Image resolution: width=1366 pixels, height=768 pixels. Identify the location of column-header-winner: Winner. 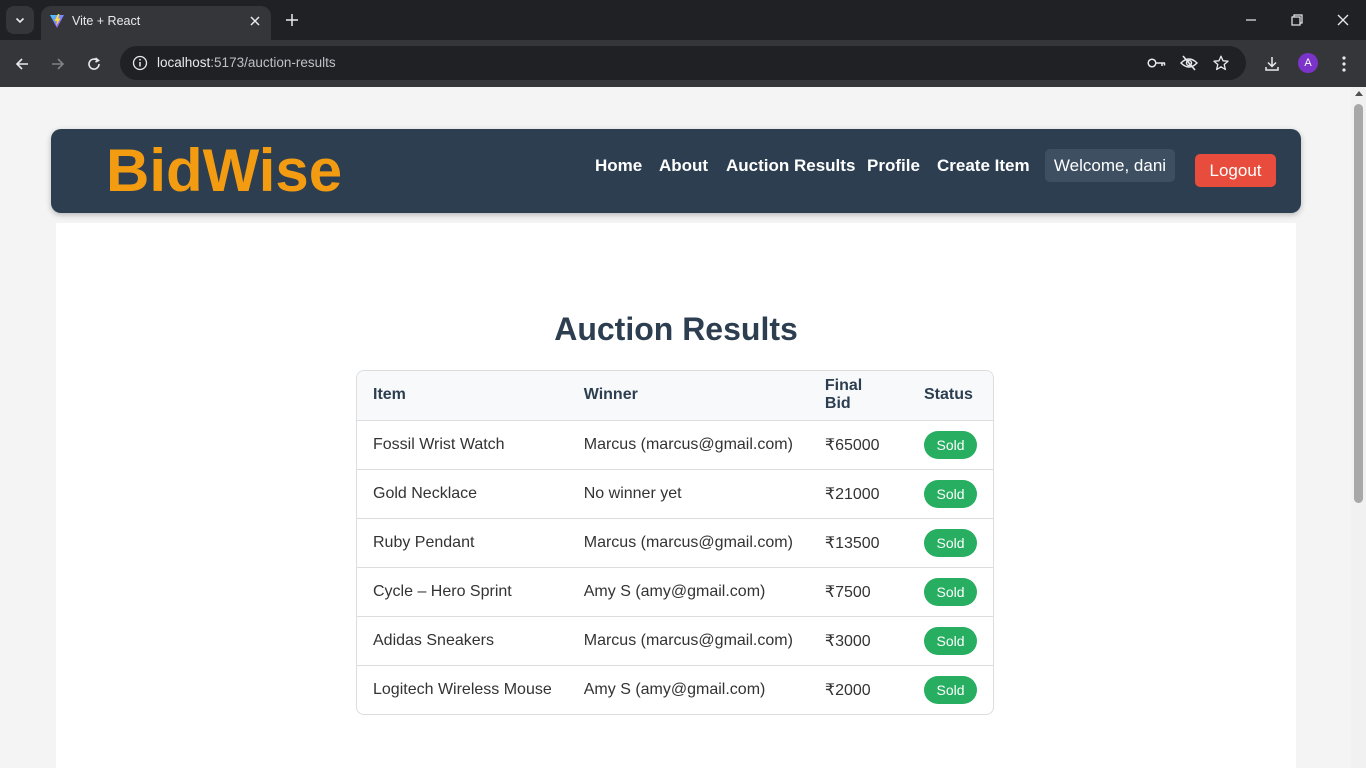
(688, 396).